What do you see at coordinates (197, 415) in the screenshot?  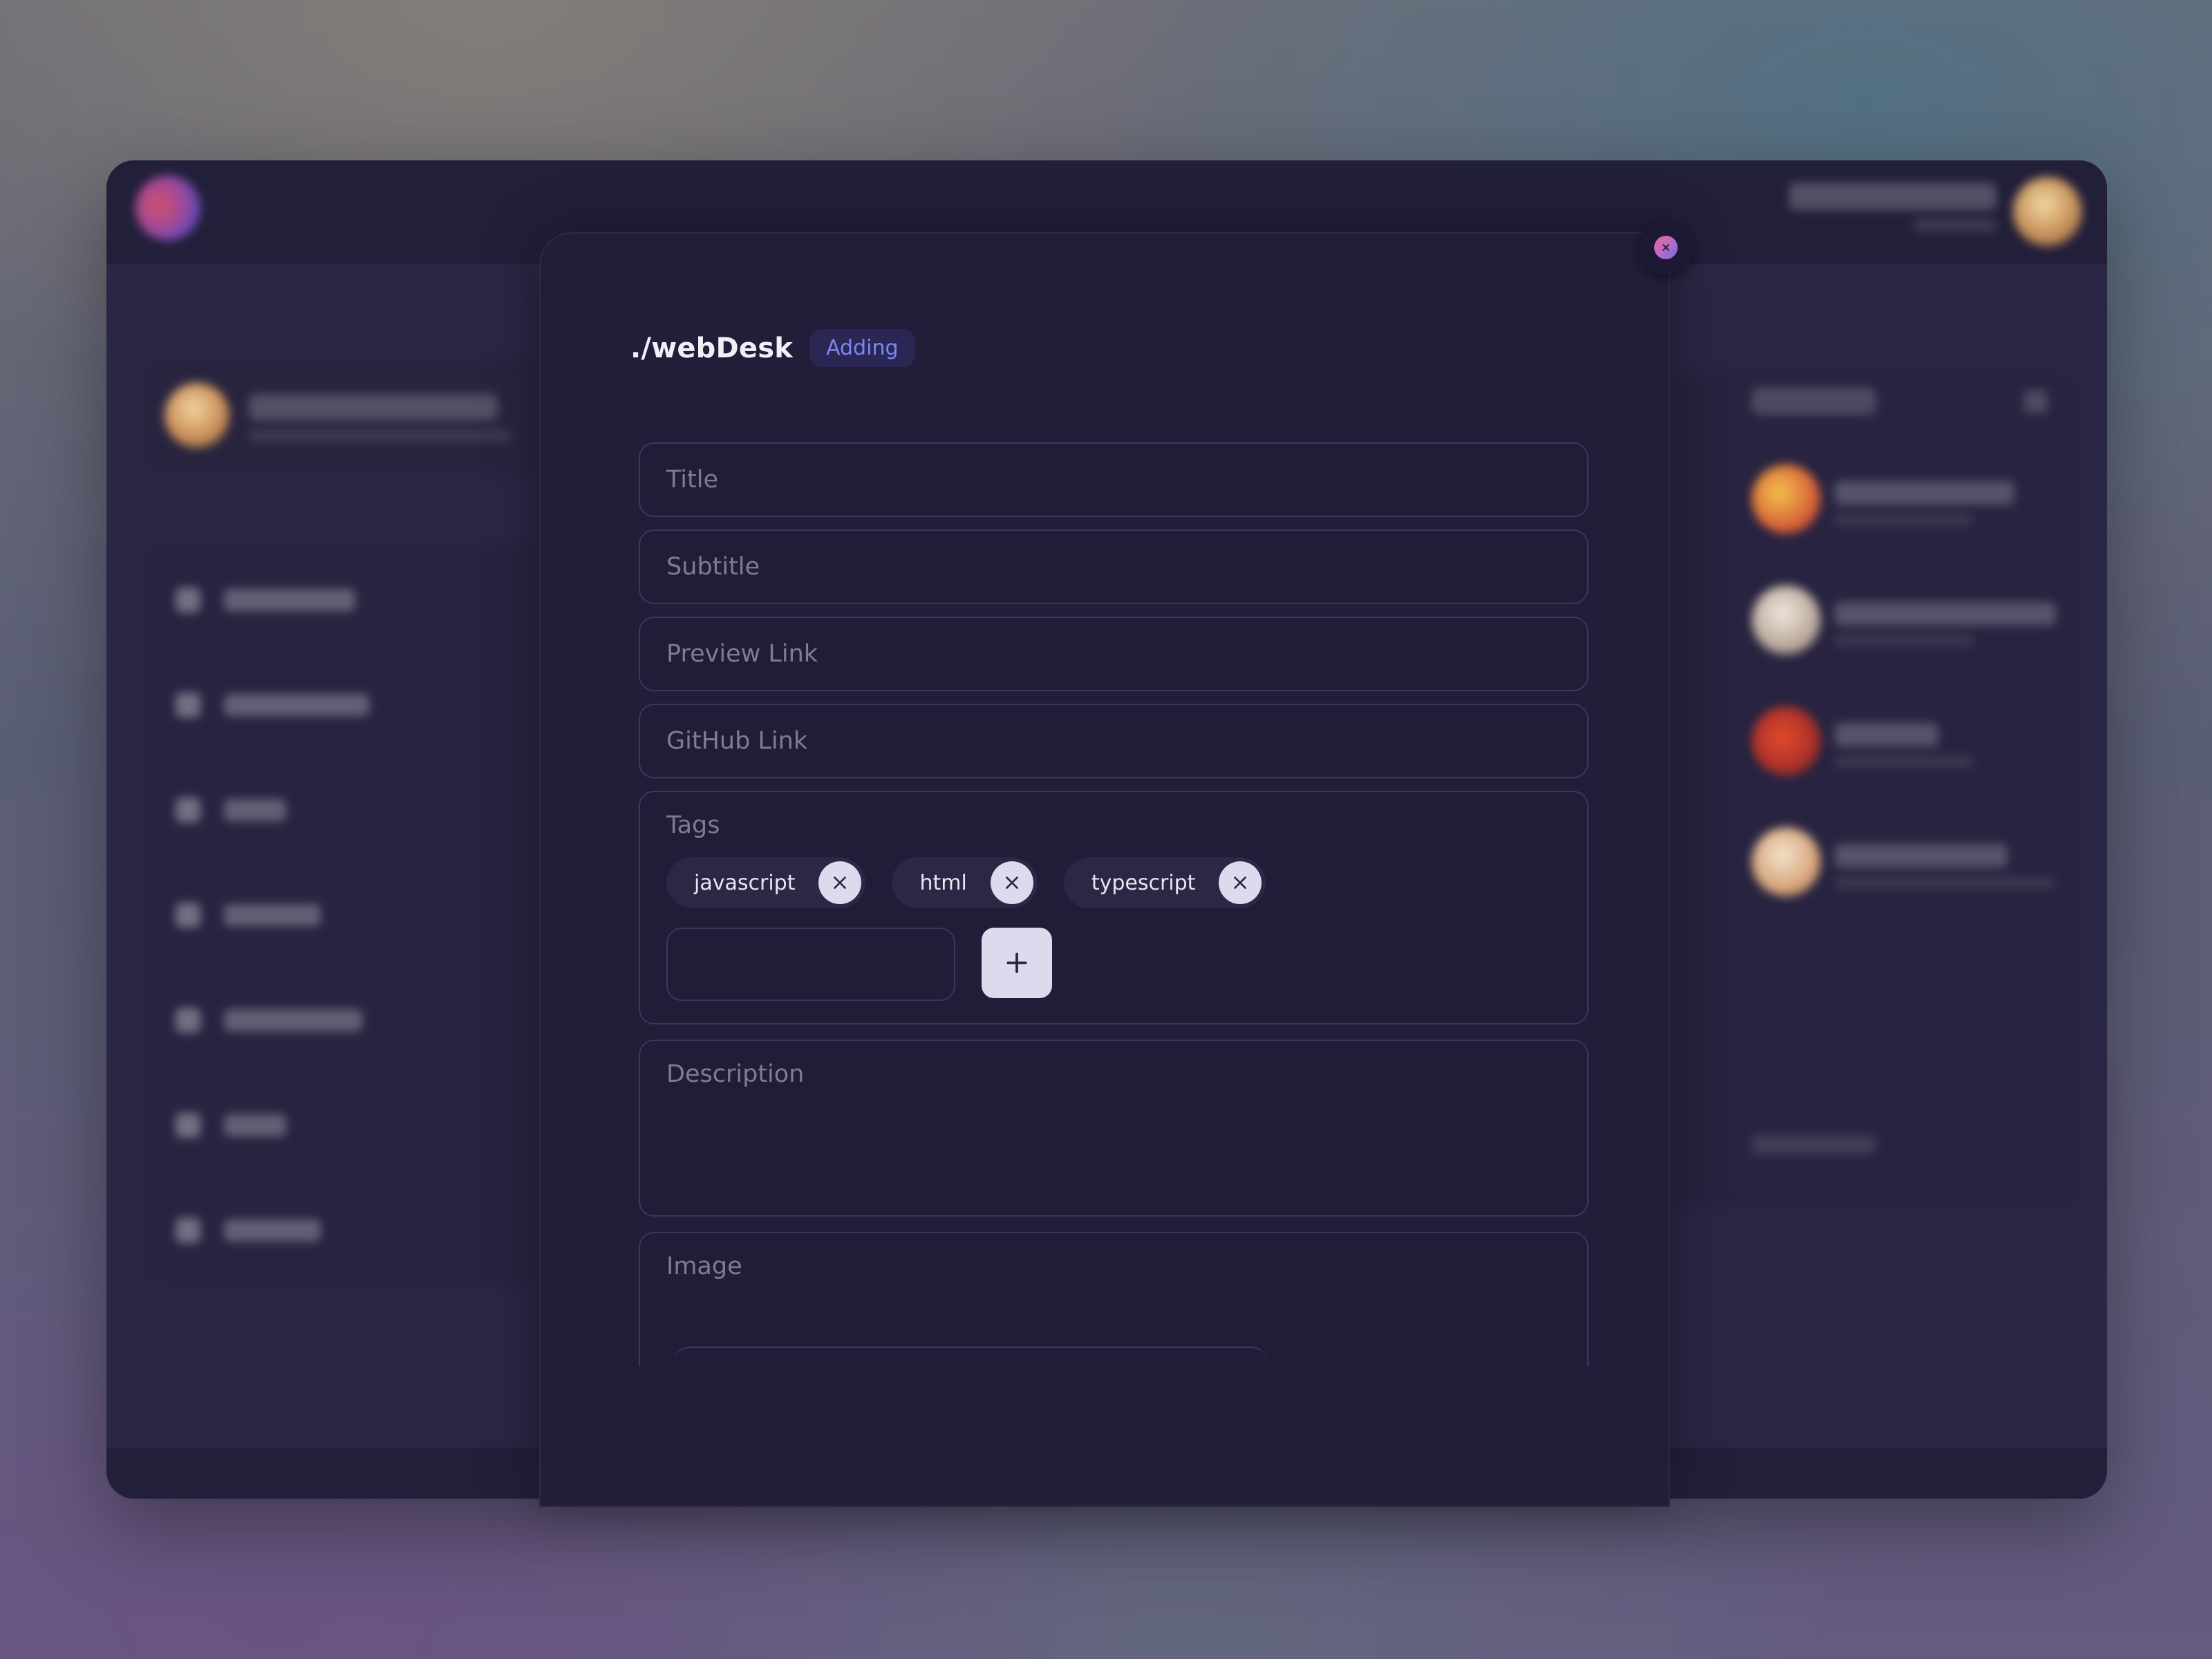 I see `profile-avatar` at bounding box center [197, 415].